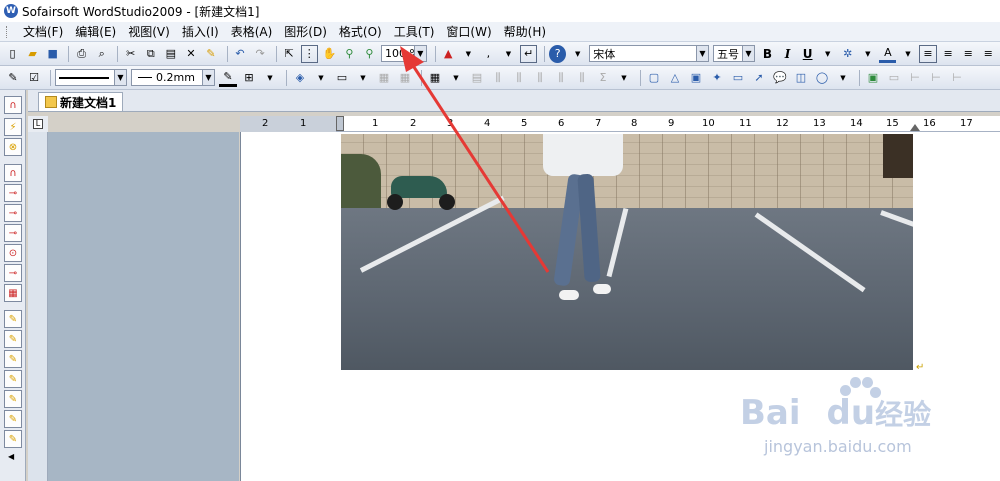  I want to click on line-width-select: 0.2mm ▼, so click(173, 77).